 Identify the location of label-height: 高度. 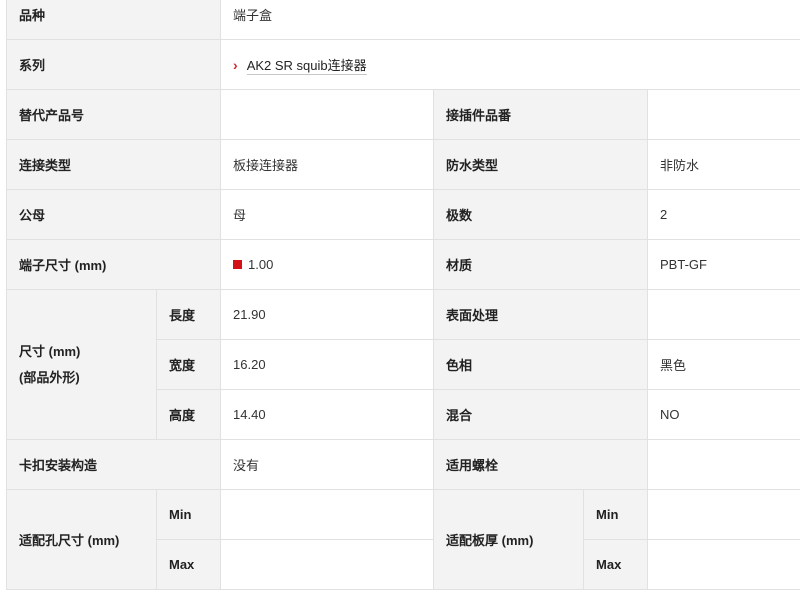
(188, 414).